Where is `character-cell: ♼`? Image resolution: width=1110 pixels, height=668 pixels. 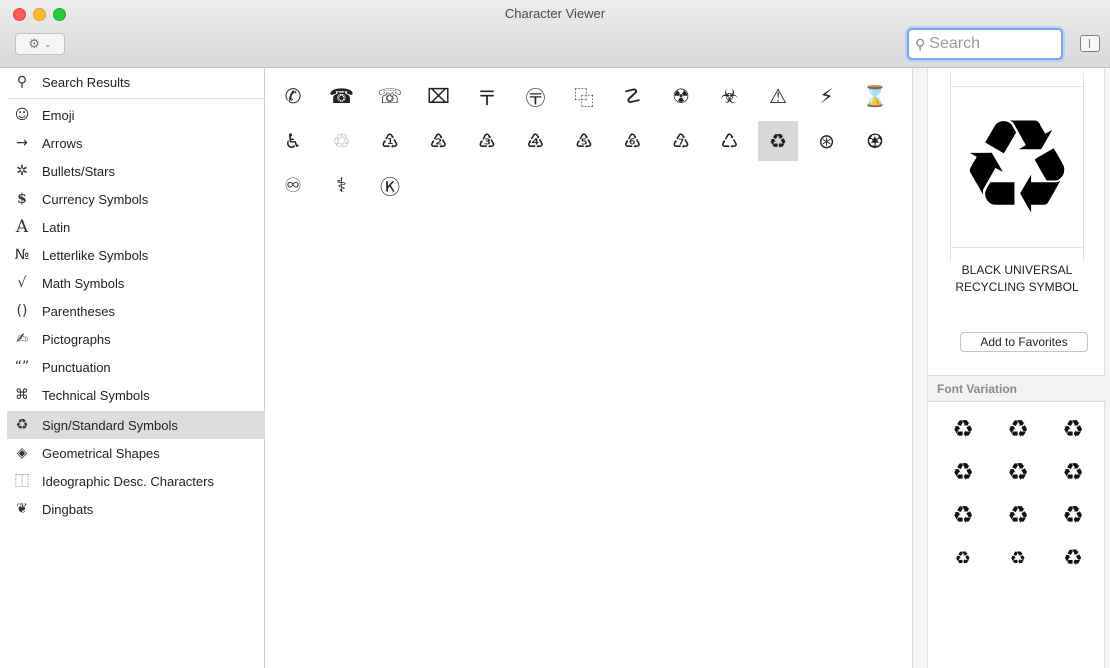
character-cell: ♼ is located at coordinates (875, 141).